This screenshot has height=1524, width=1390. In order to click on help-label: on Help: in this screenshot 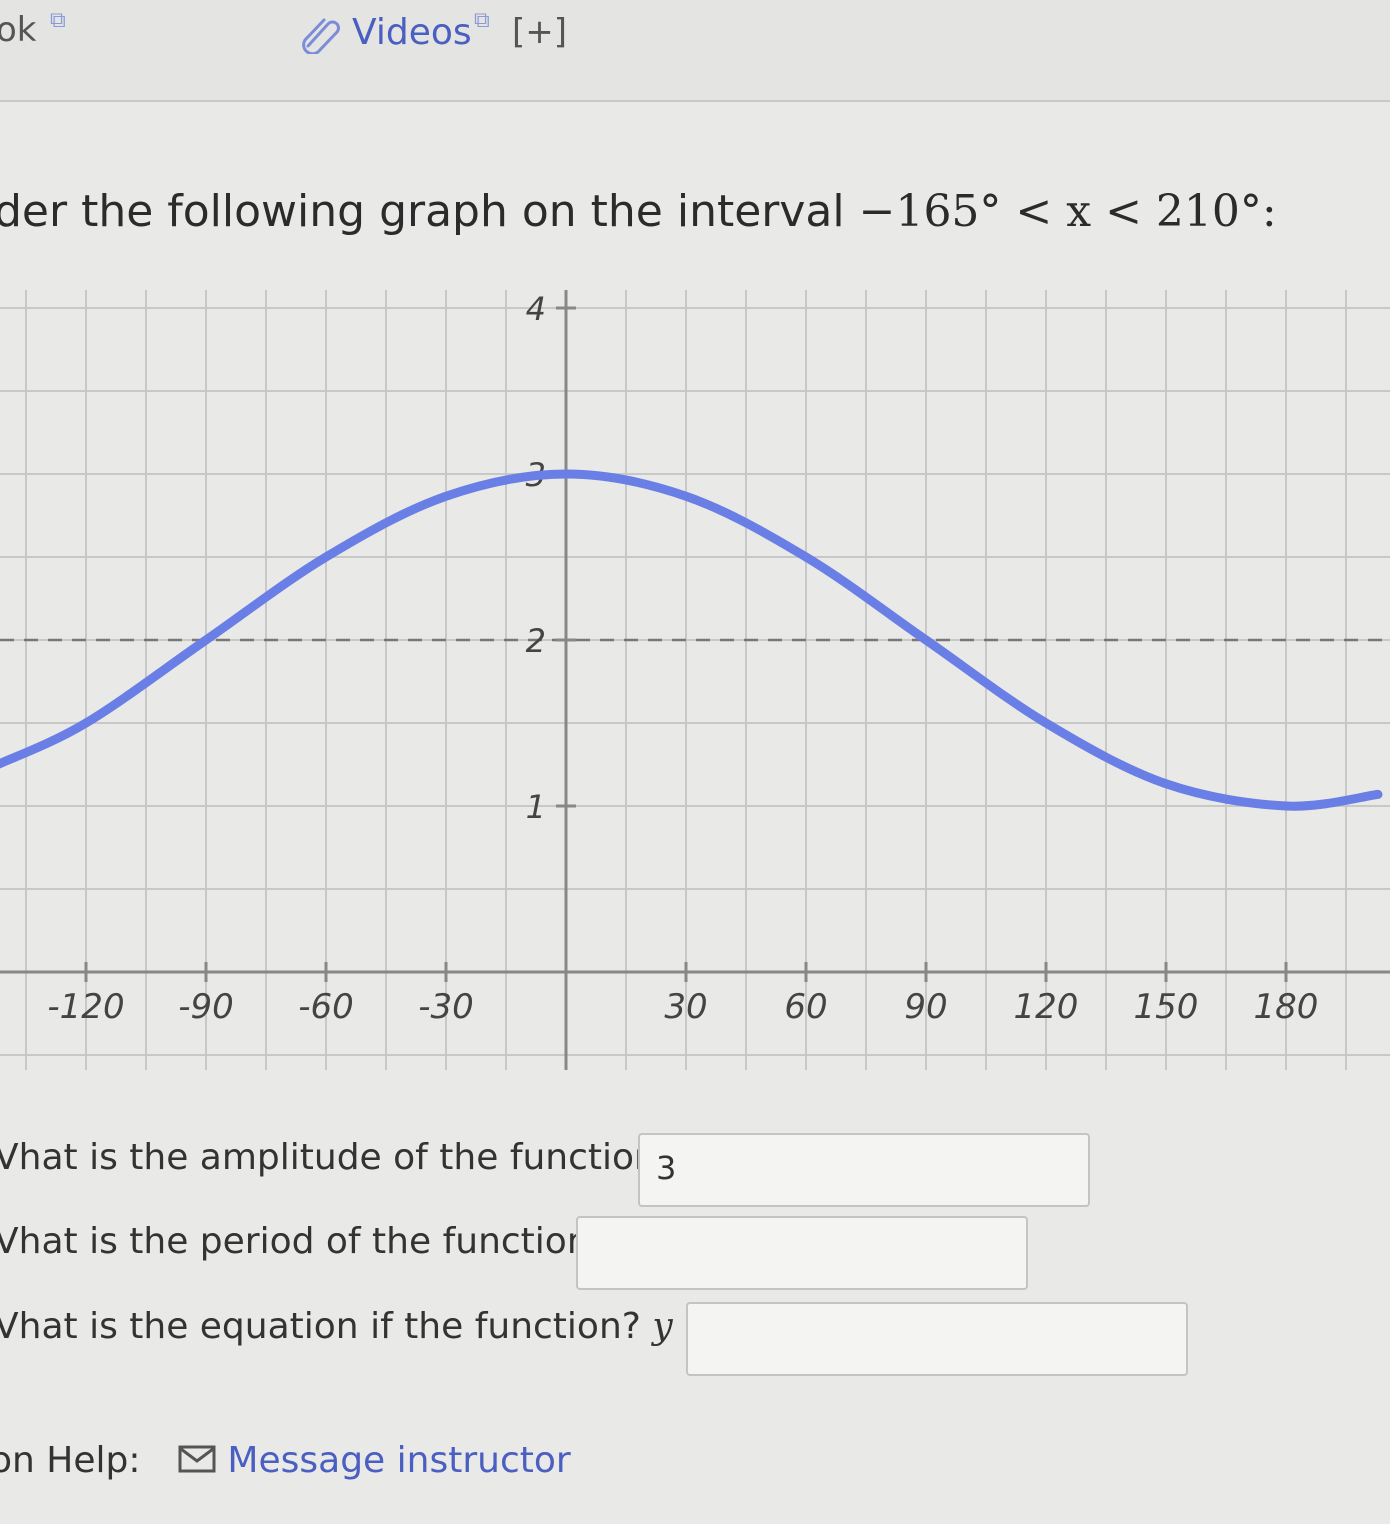, I will do `click(70, 1460)`.